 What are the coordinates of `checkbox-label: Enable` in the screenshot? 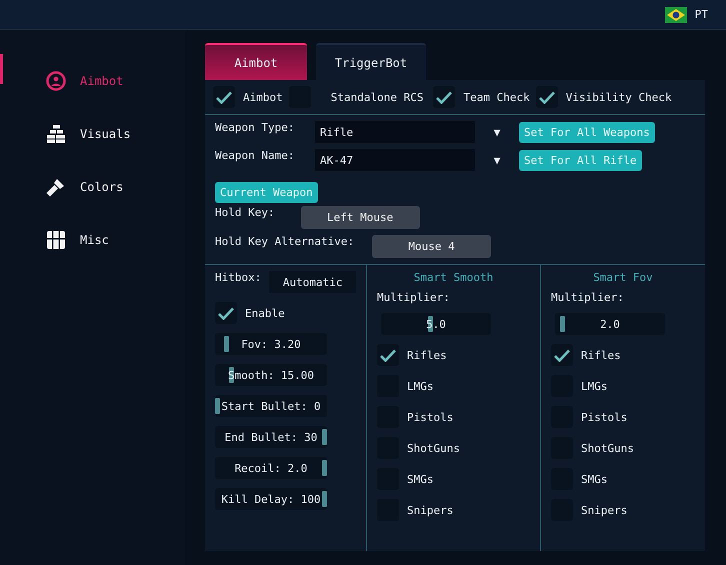 It's located at (265, 313).